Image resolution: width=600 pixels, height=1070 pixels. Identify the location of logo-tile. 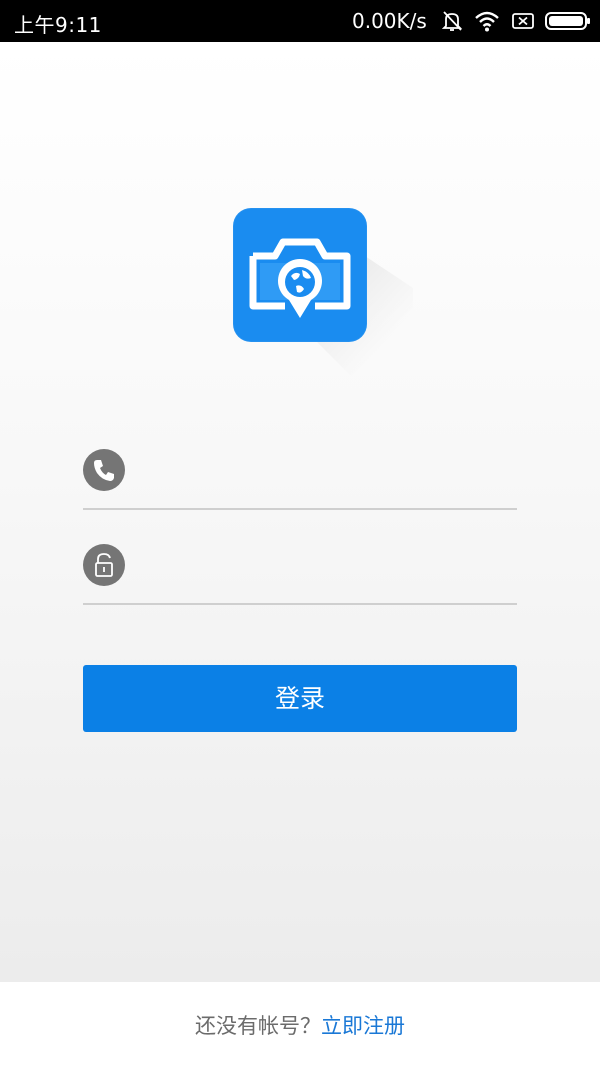
(300, 275).